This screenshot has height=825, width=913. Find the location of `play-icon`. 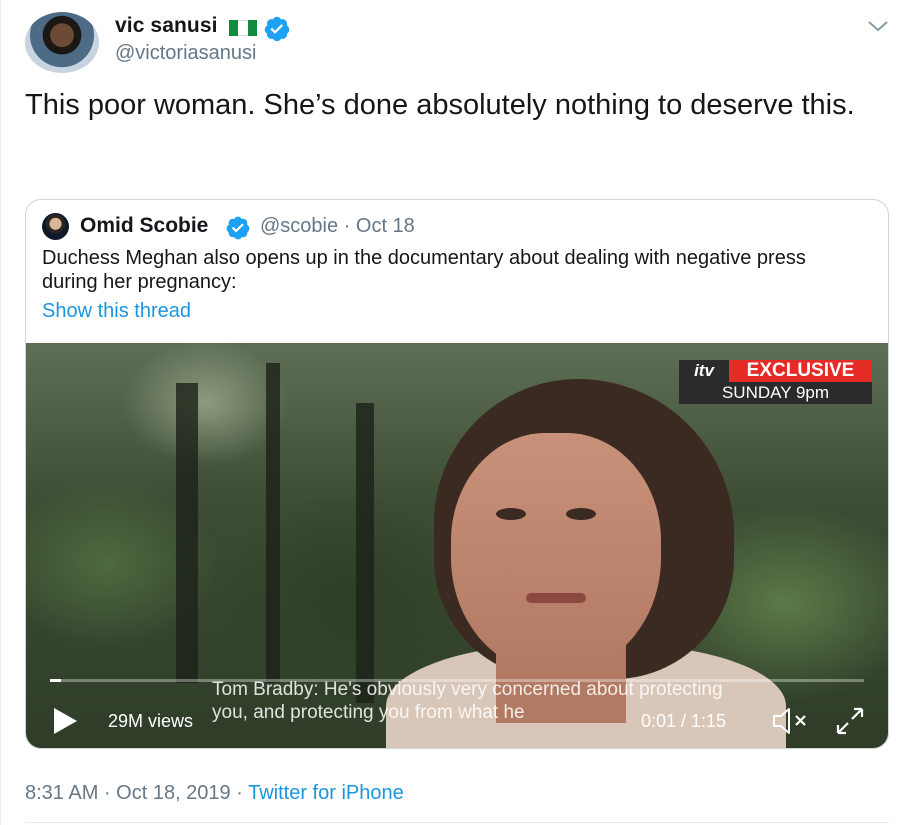

play-icon is located at coordinates (65, 721).